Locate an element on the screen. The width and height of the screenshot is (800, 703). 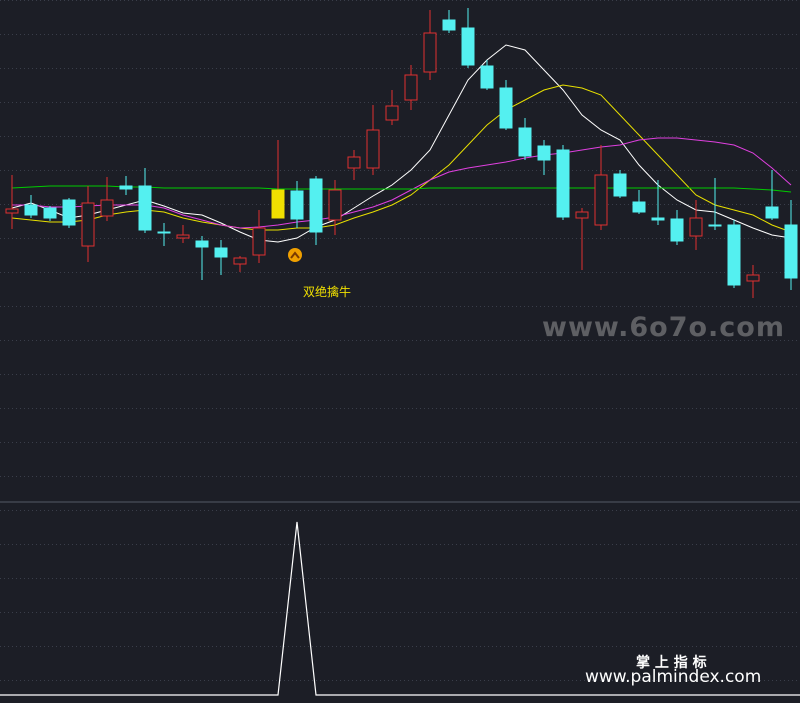
buy-signal-marker is located at coordinates (295, 255).